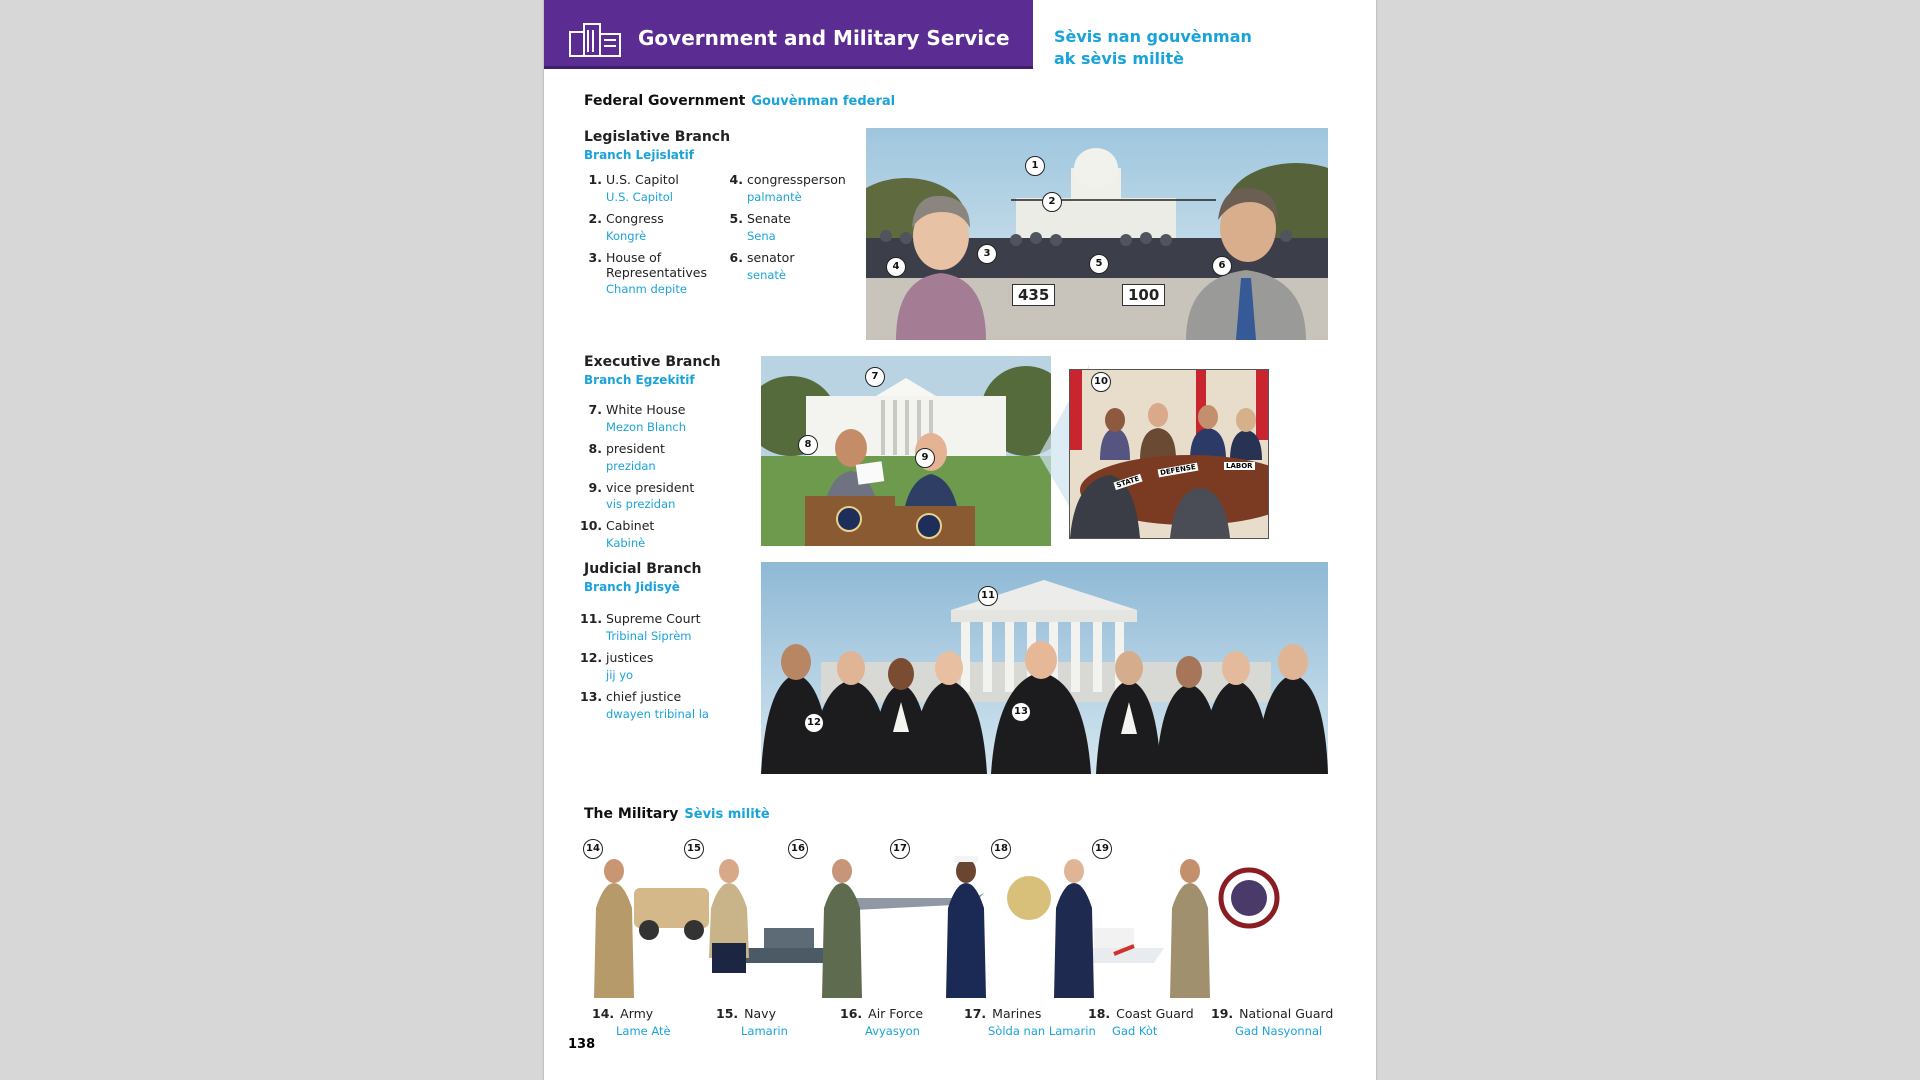 The image size is (1920, 1080). I want to click on item-creole: Lamarin, so click(764, 1031).